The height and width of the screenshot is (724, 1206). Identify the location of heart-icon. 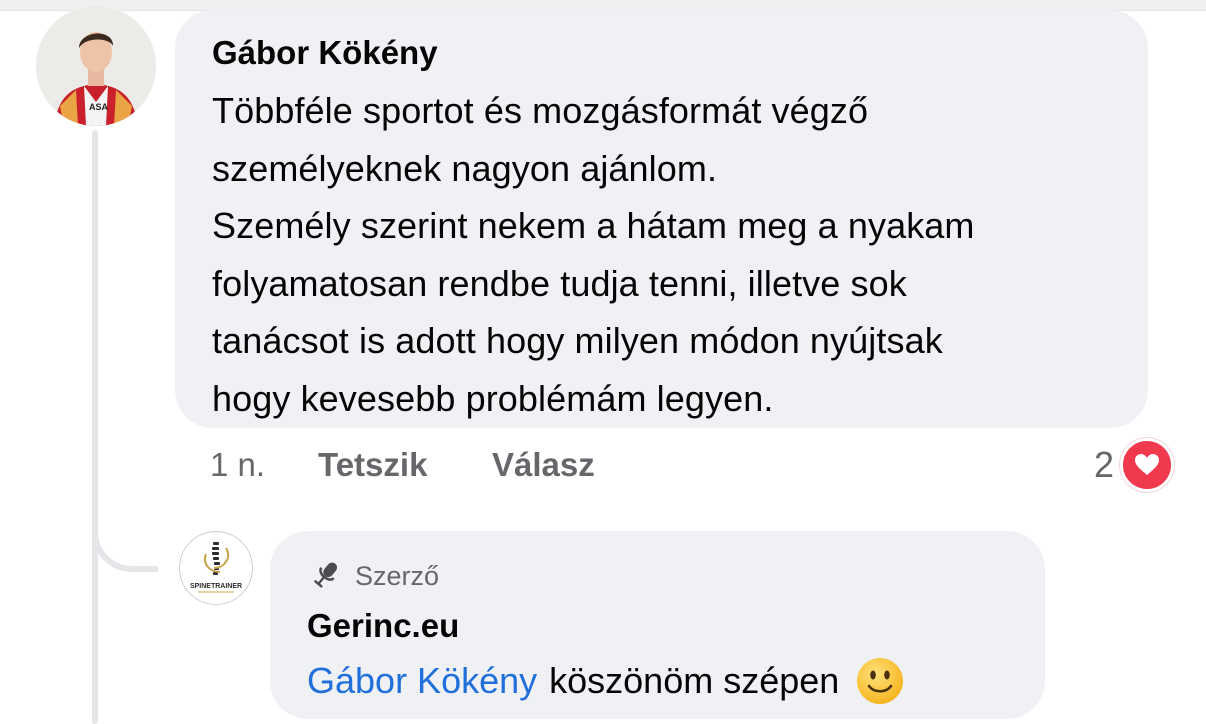
(1147, 464).